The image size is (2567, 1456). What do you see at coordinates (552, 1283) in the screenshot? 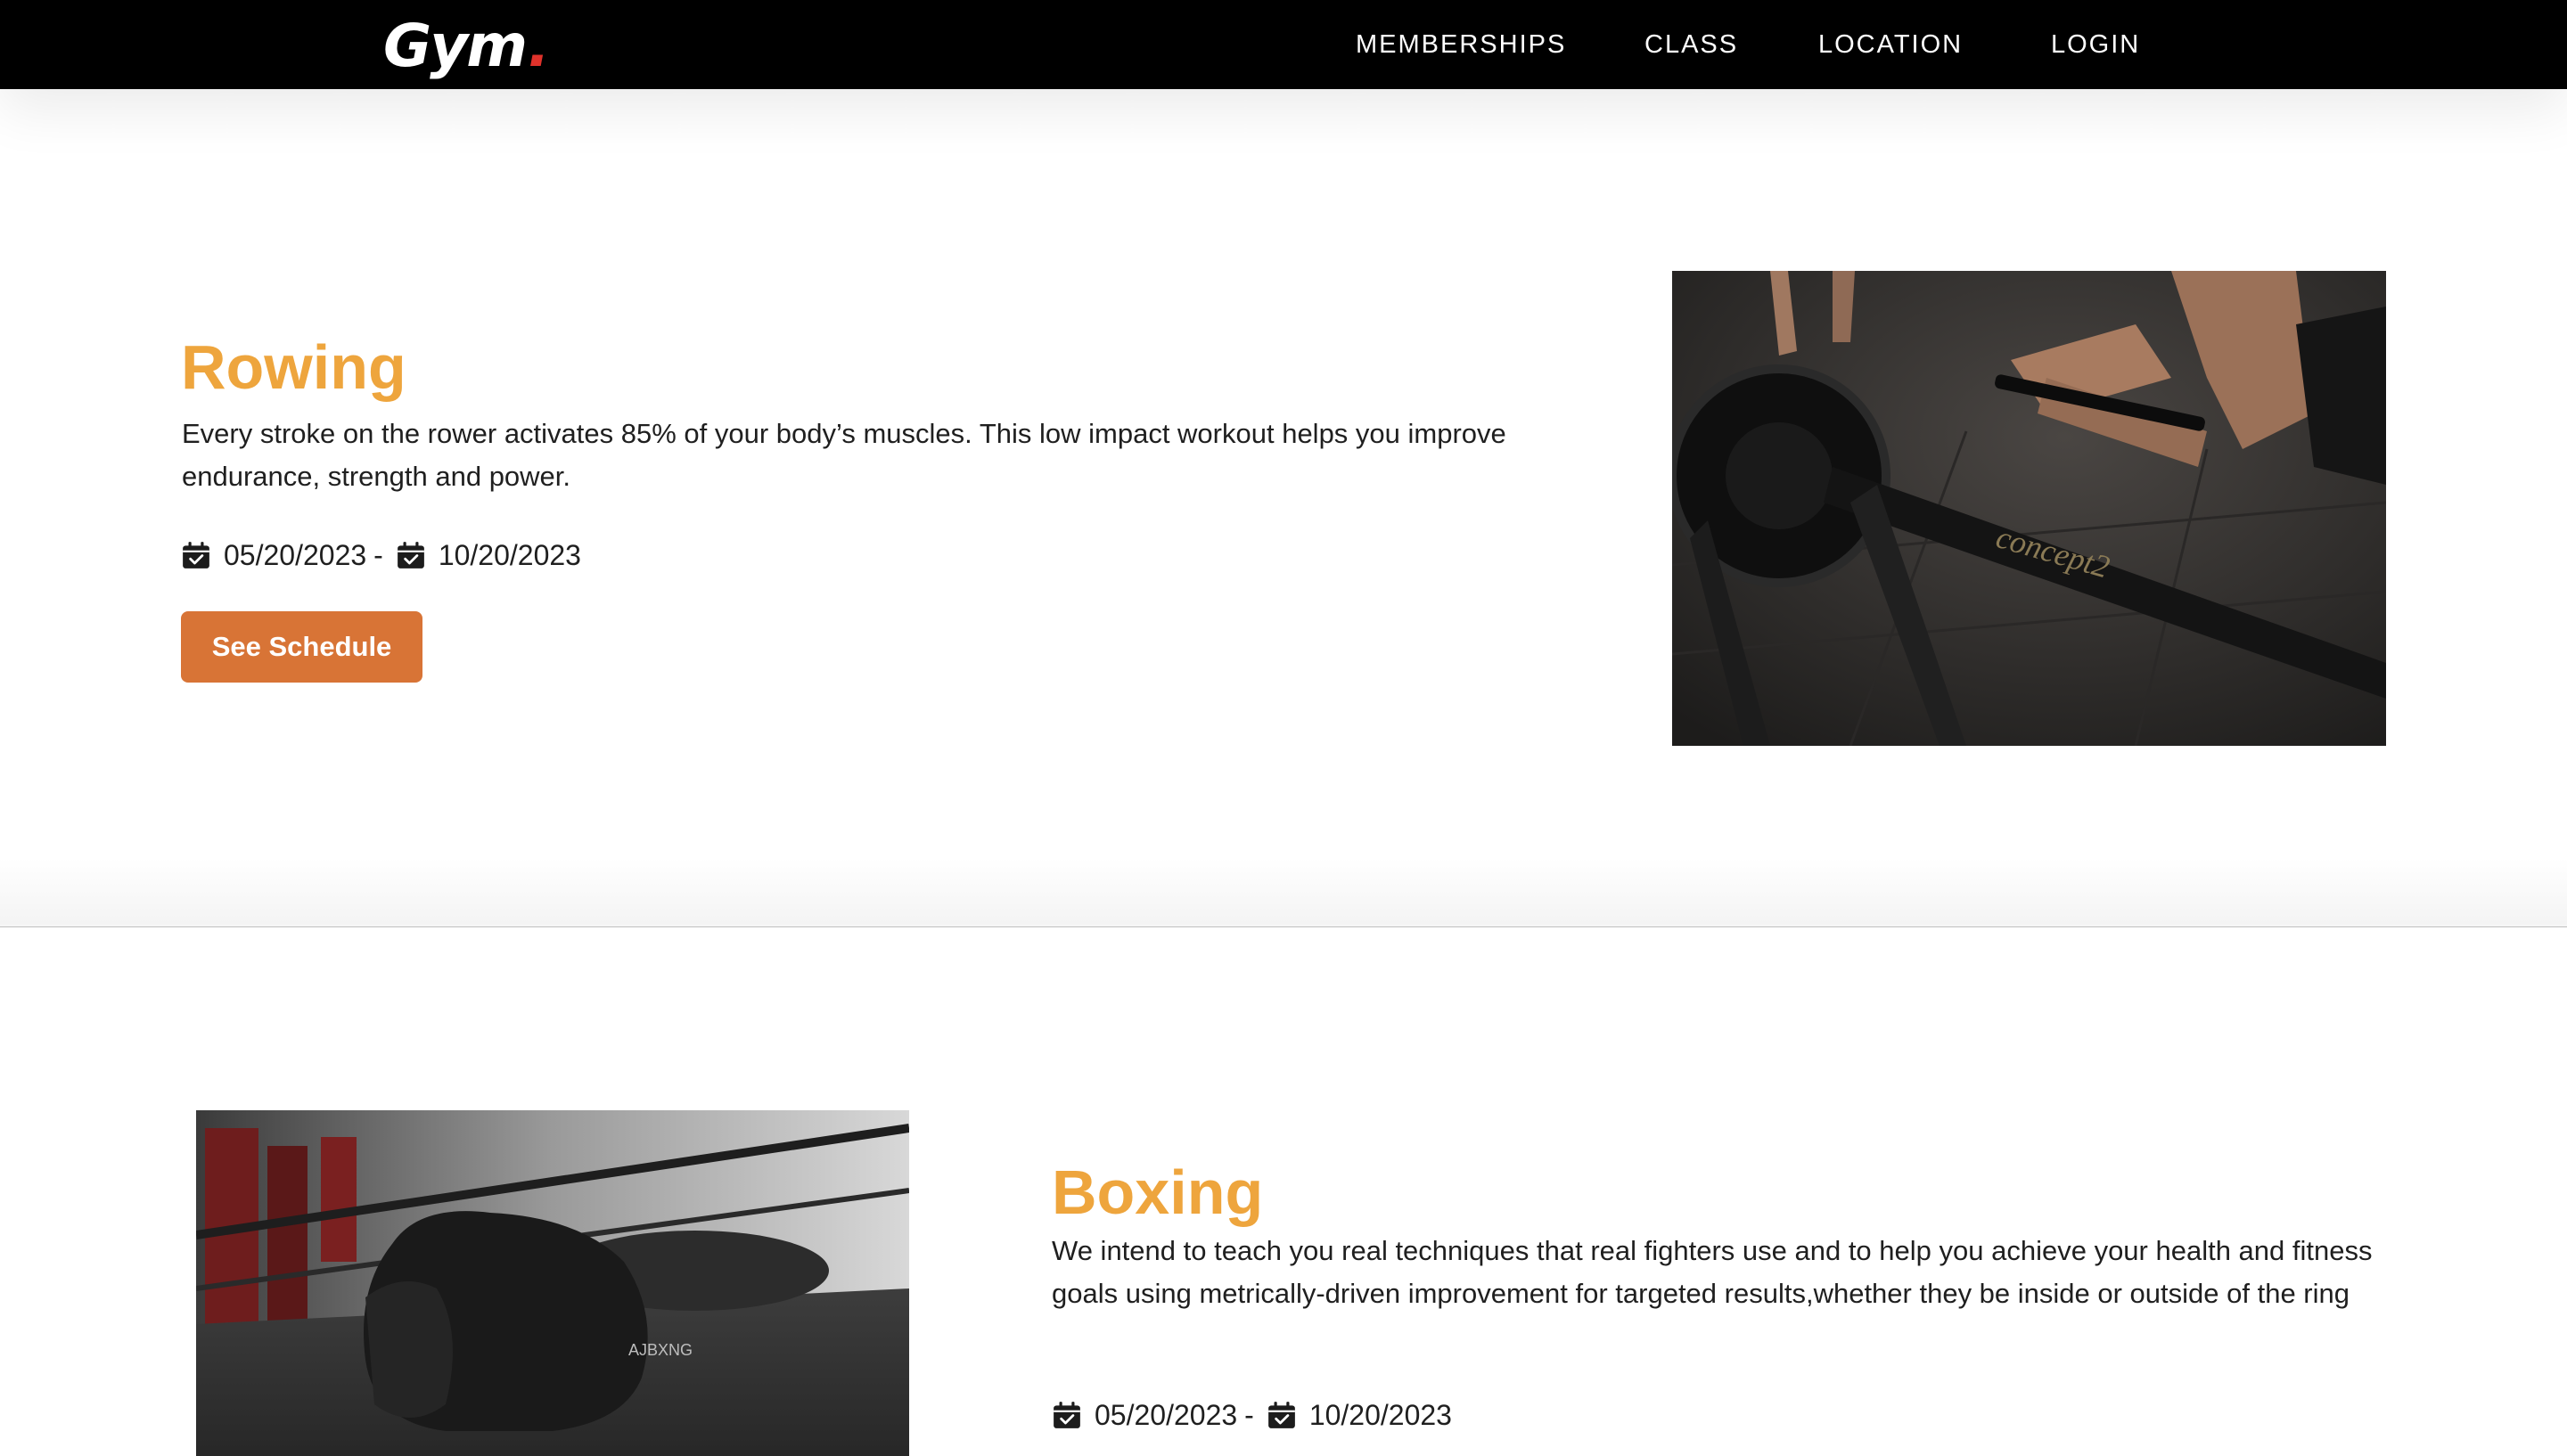
I see `boxing-image: AJBXNG` at bounding box center [552, 1283].